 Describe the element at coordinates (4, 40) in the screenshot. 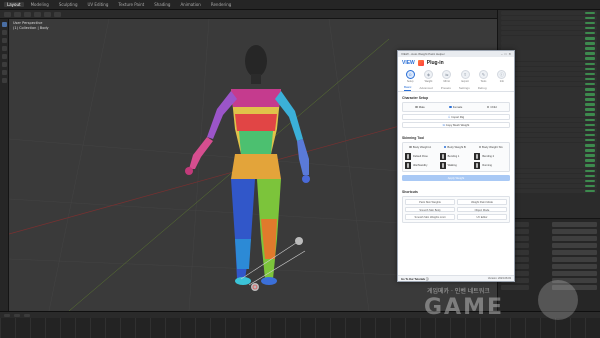

I see `move-tool` at that location.